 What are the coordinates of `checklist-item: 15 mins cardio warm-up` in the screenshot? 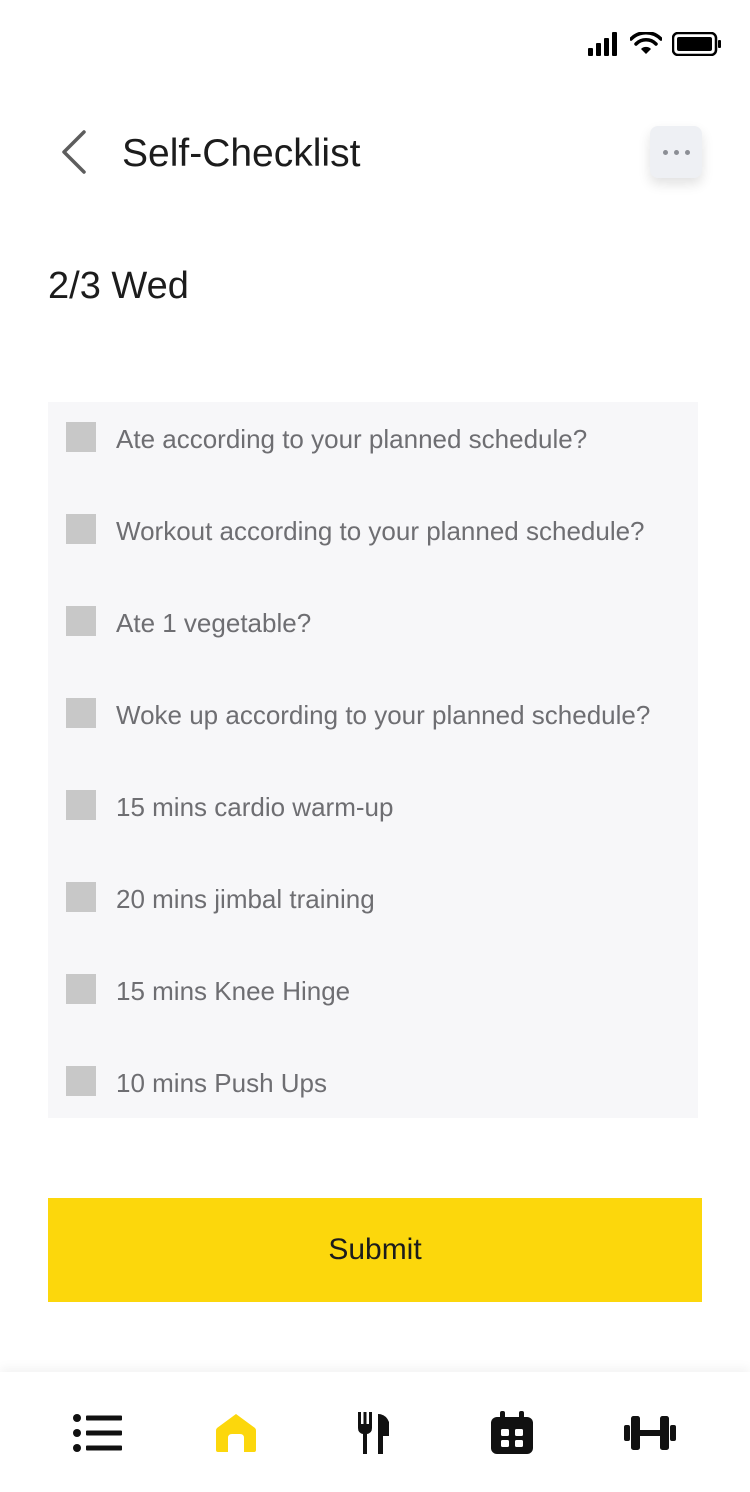 It's located at (373, 820).